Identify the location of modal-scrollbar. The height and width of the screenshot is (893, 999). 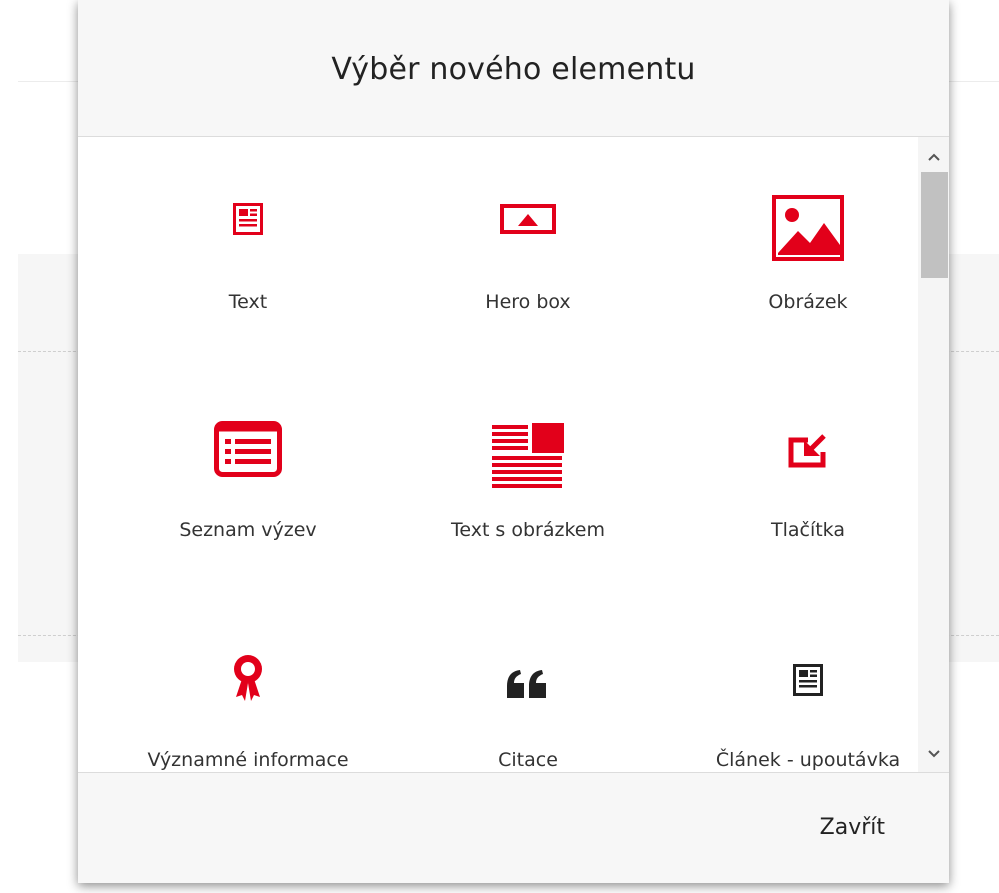
(933, 454).